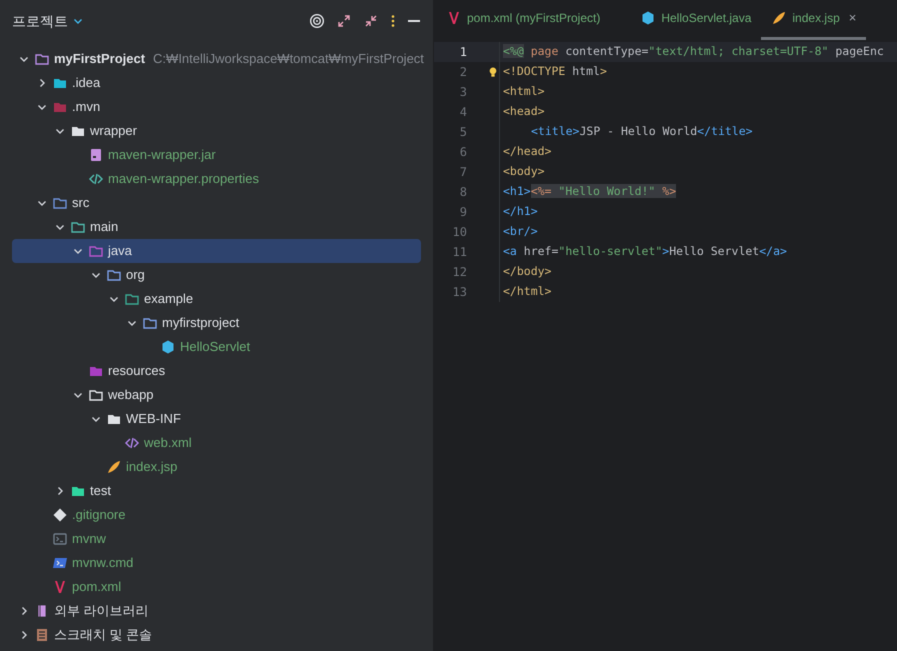  What do you see at coordinates (216, 251) in the screenshot?
I see `tree-row: java` at bounding box center [216, 251].